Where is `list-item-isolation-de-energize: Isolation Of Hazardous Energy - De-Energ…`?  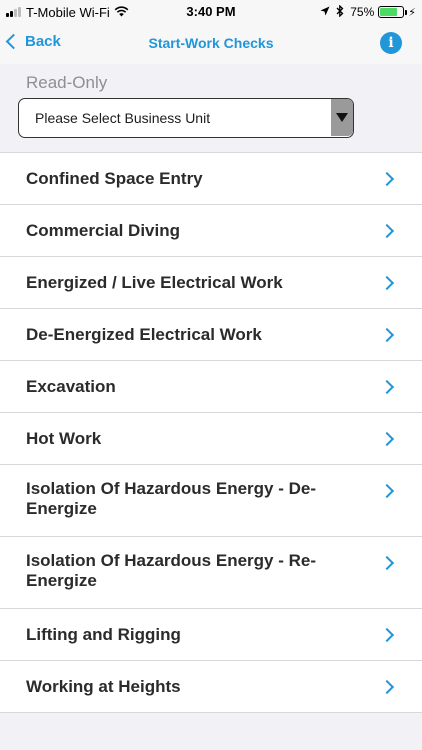 list-item-isolation-de-energize: Isolation Of Hazardous Energy - De-Energ… is located at coordinates (211, 501).